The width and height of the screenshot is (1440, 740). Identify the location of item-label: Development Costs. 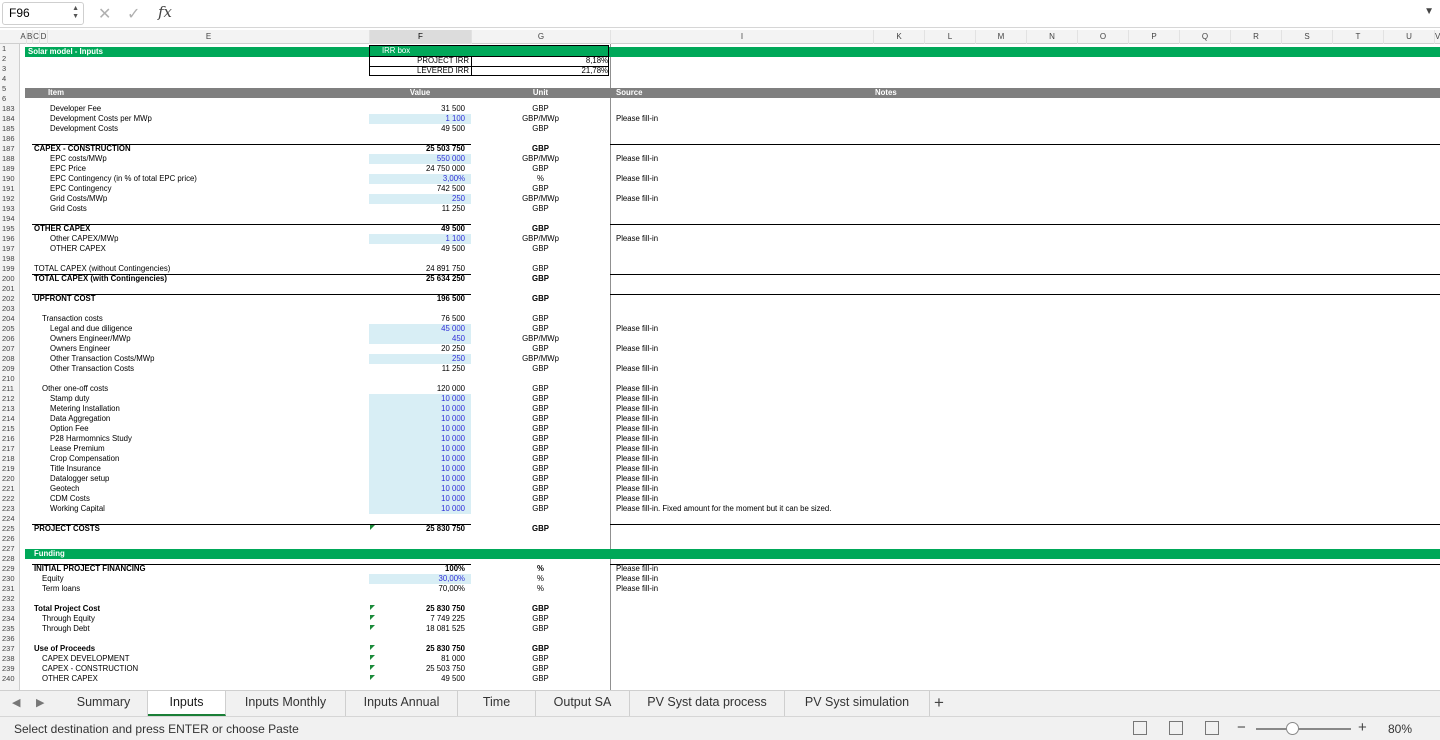
(207, 129).